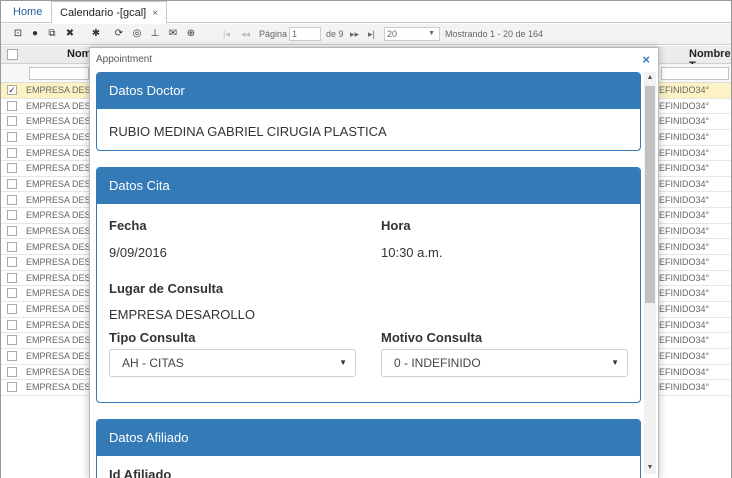 Image resolution: width=732 pixels, height=478 pixels. Describe the element at coordinates (12, 90) in the screenshot. I see `row-checkbox: ✓` at that location.